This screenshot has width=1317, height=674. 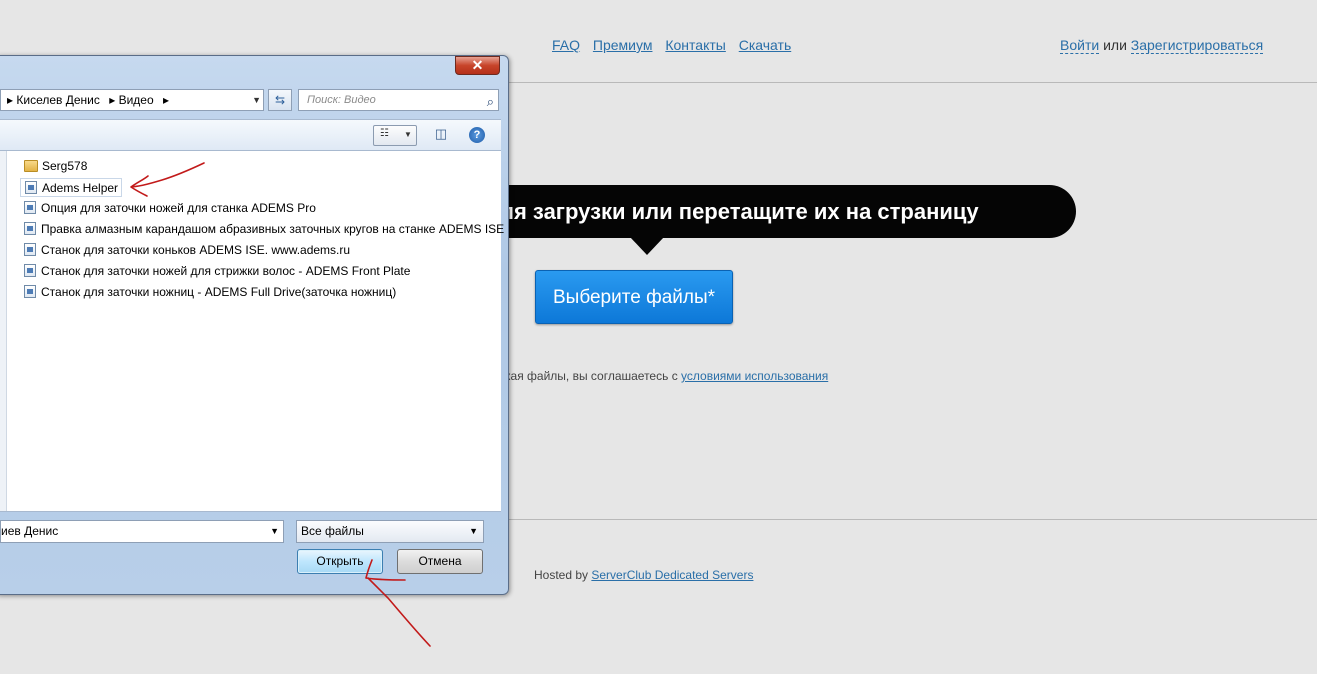 I want to click on help-button: ?, so click(x=477, y=135).